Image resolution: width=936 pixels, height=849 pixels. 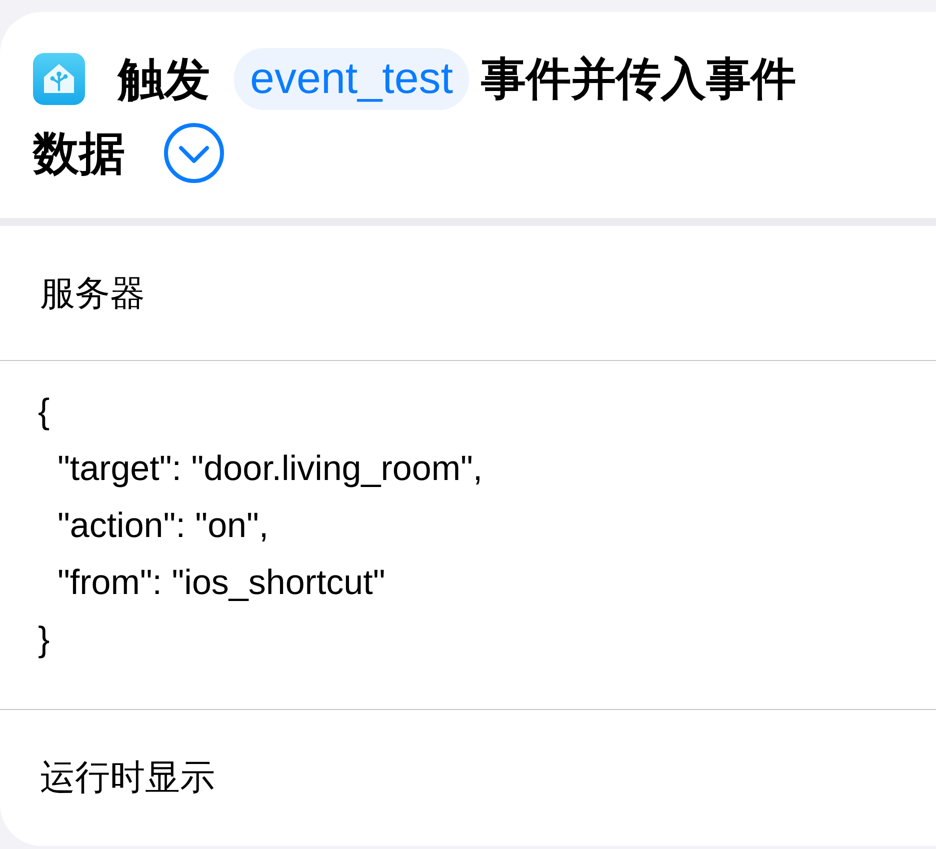 I want to click on parameter-label: 服务器, so click(x=92, y=293).